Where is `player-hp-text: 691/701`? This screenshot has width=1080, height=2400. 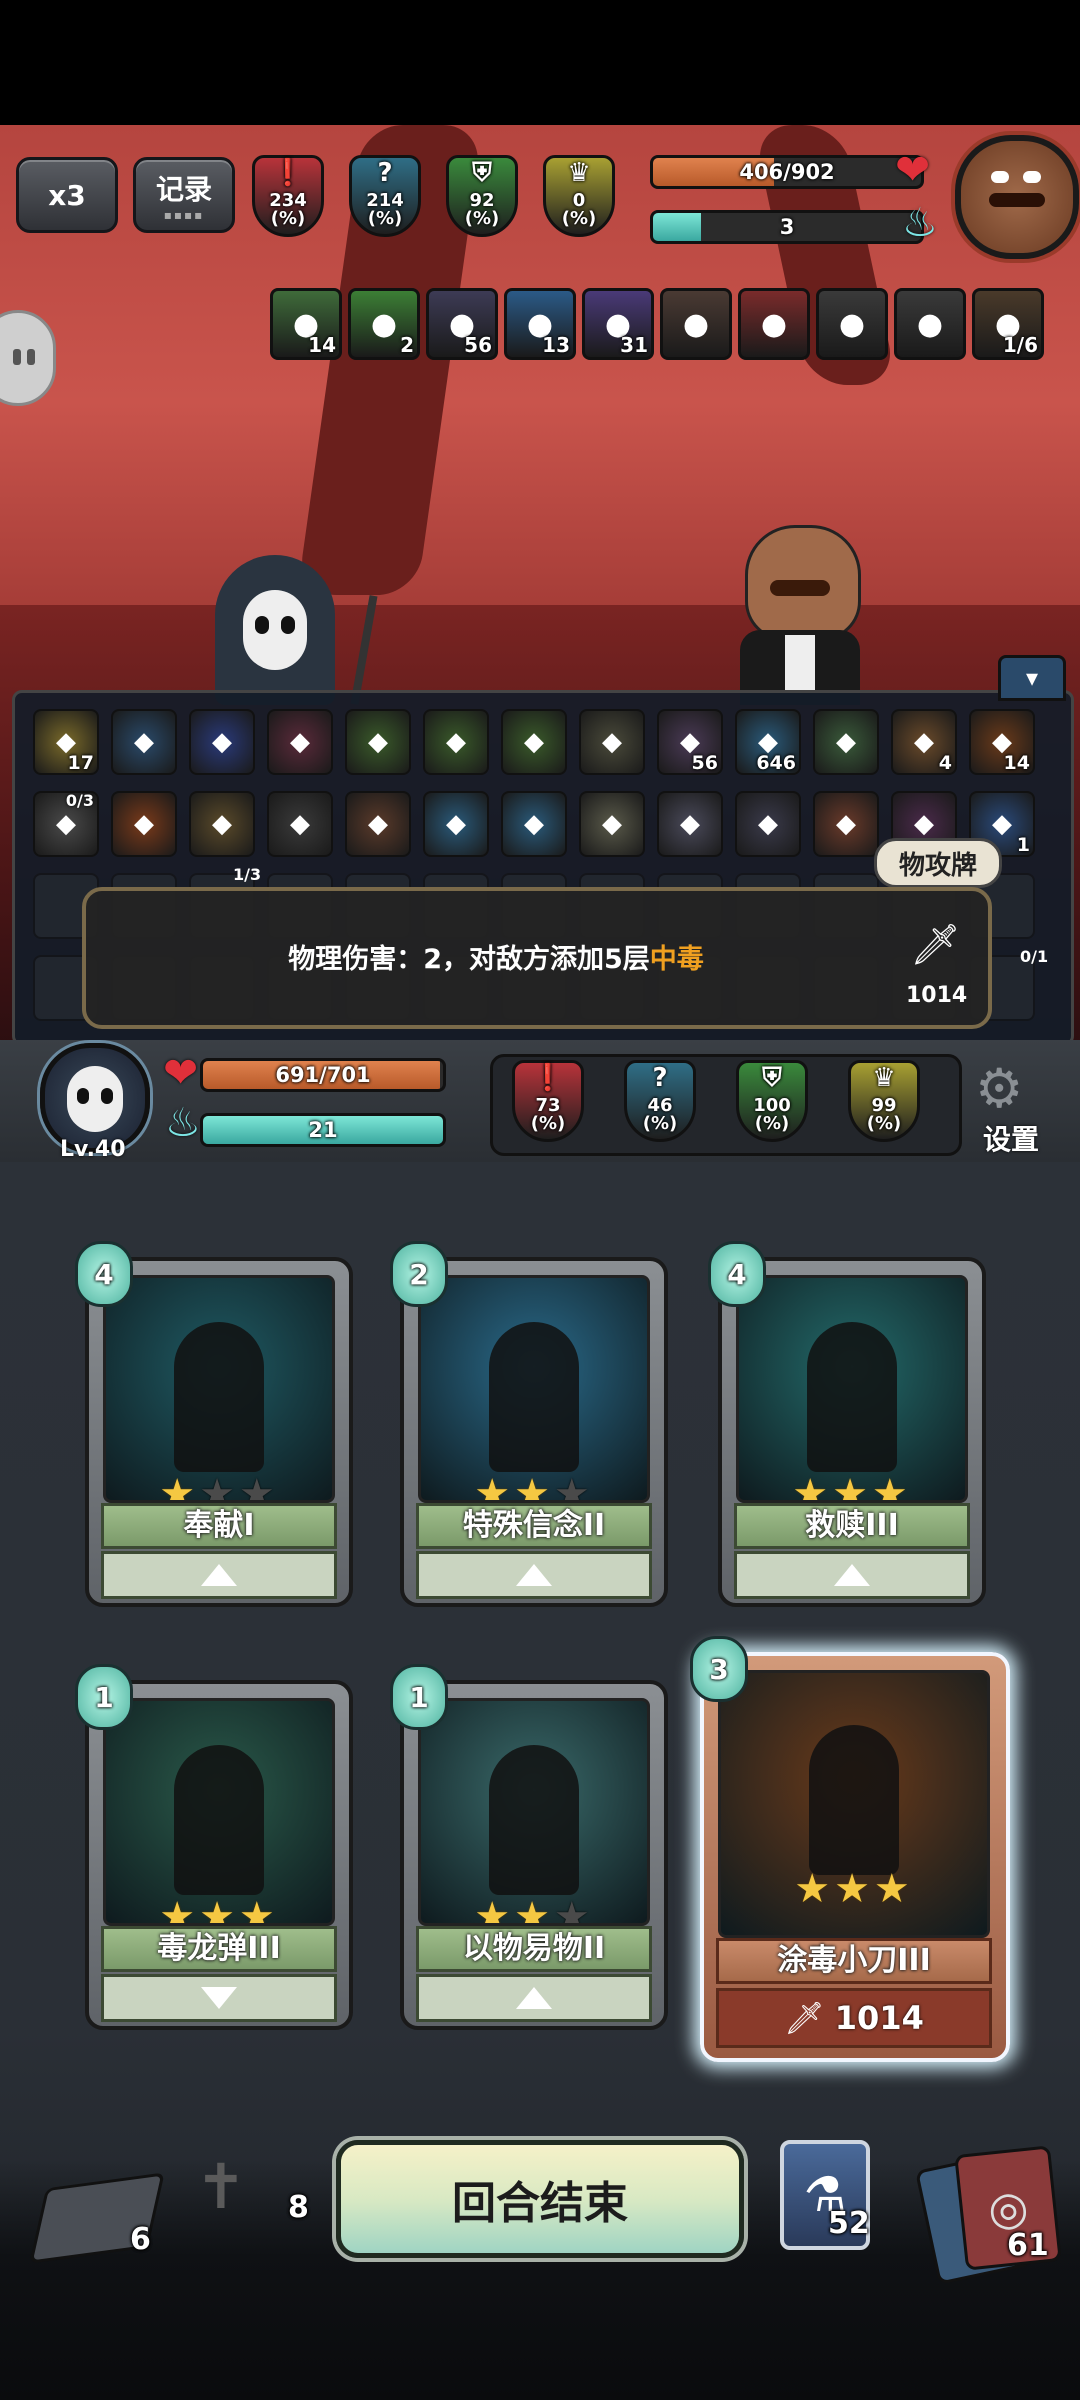 player-hp-text: 691/701 is located at coordinates (323, 1075).